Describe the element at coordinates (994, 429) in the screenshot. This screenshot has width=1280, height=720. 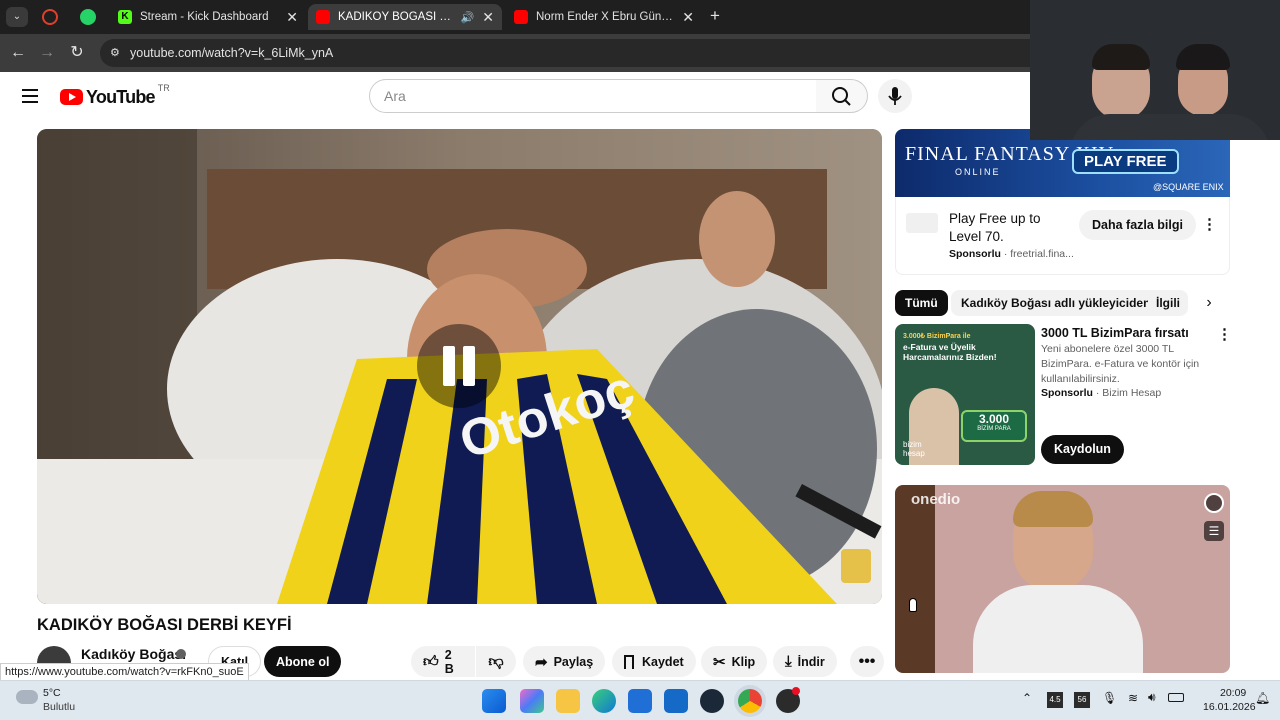
I see `promo-badge-sub: BİZİM PARA` at that location.